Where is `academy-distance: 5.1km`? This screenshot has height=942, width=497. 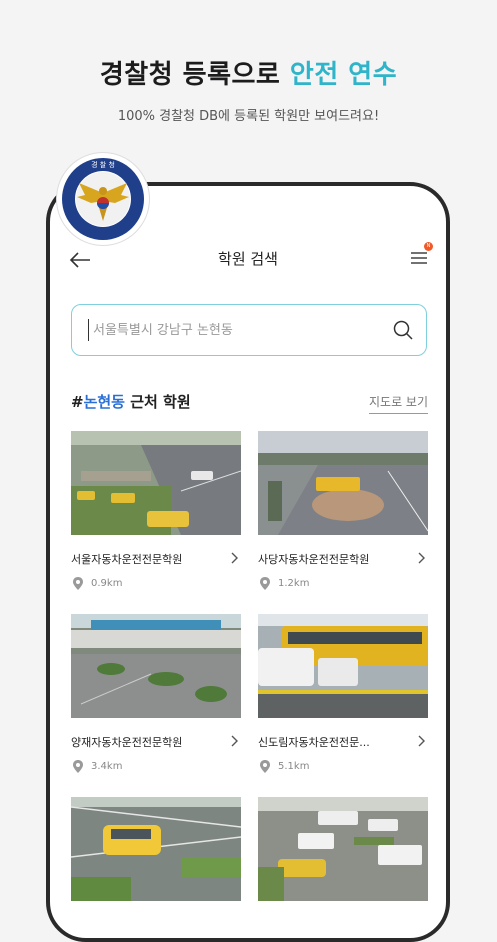
academy-distance: 5.1km is located at coordinates (294, 766).